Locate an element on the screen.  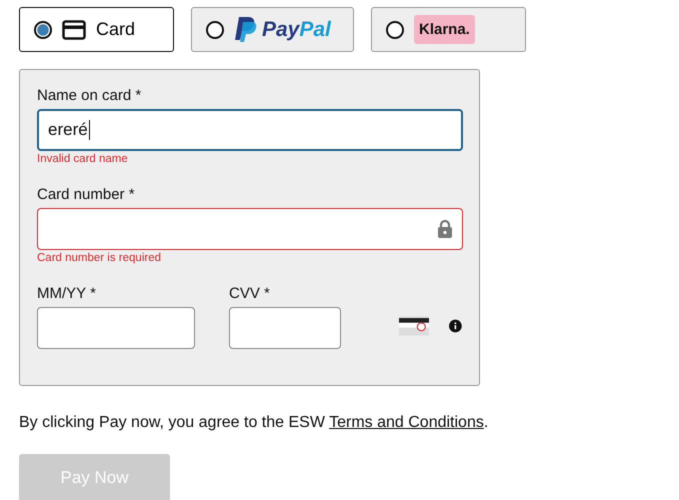
paypal-logo-icon is located at coordinates (246, 30).